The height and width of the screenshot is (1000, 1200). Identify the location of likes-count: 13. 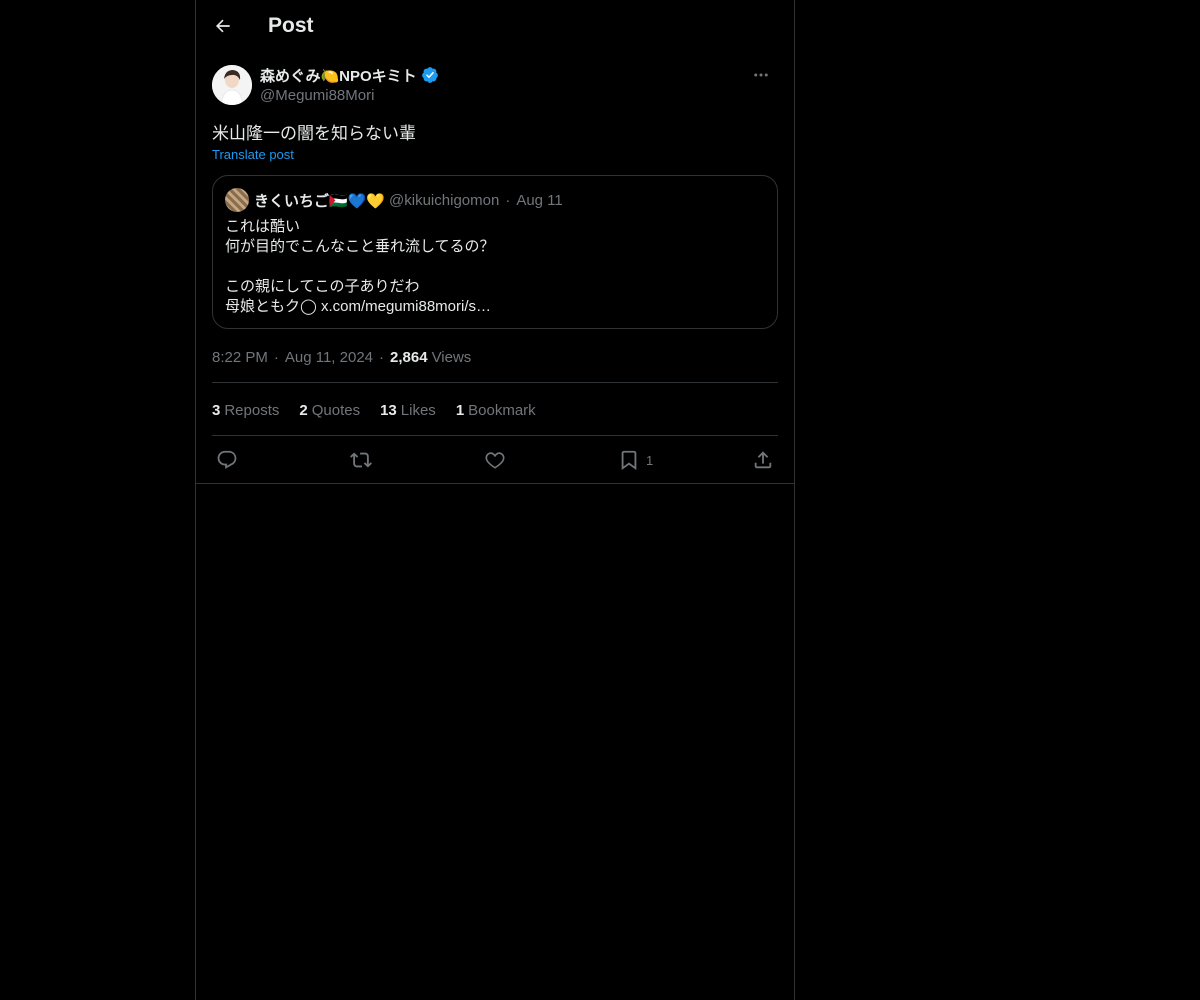
(388, 410).